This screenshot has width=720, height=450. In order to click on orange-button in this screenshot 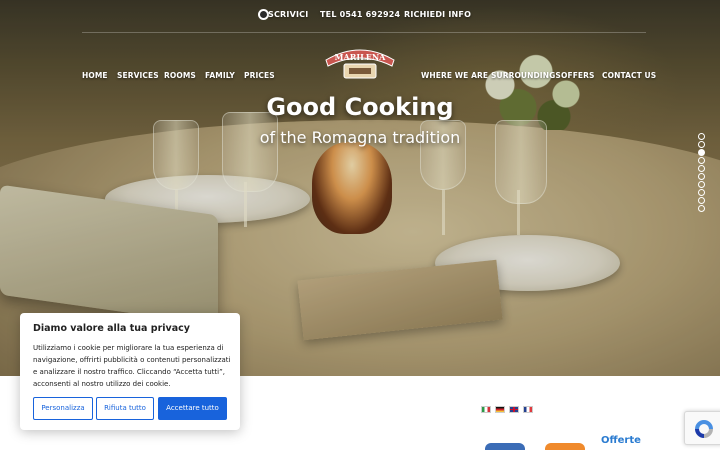, I will do `click(565, 446)`.